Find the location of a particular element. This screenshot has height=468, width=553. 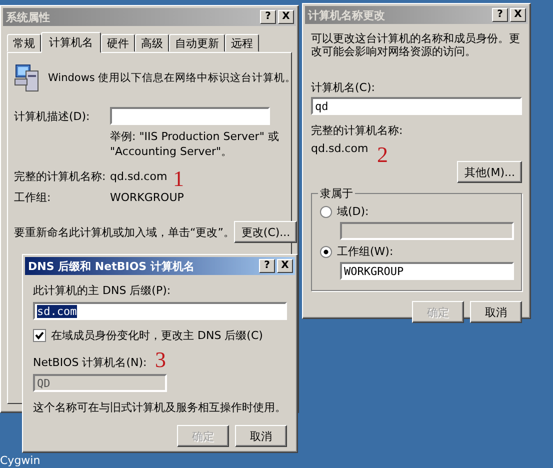

window-title: DNS 后缀和 NetBIOS 计算机名 is located at coordinates (111, 266).